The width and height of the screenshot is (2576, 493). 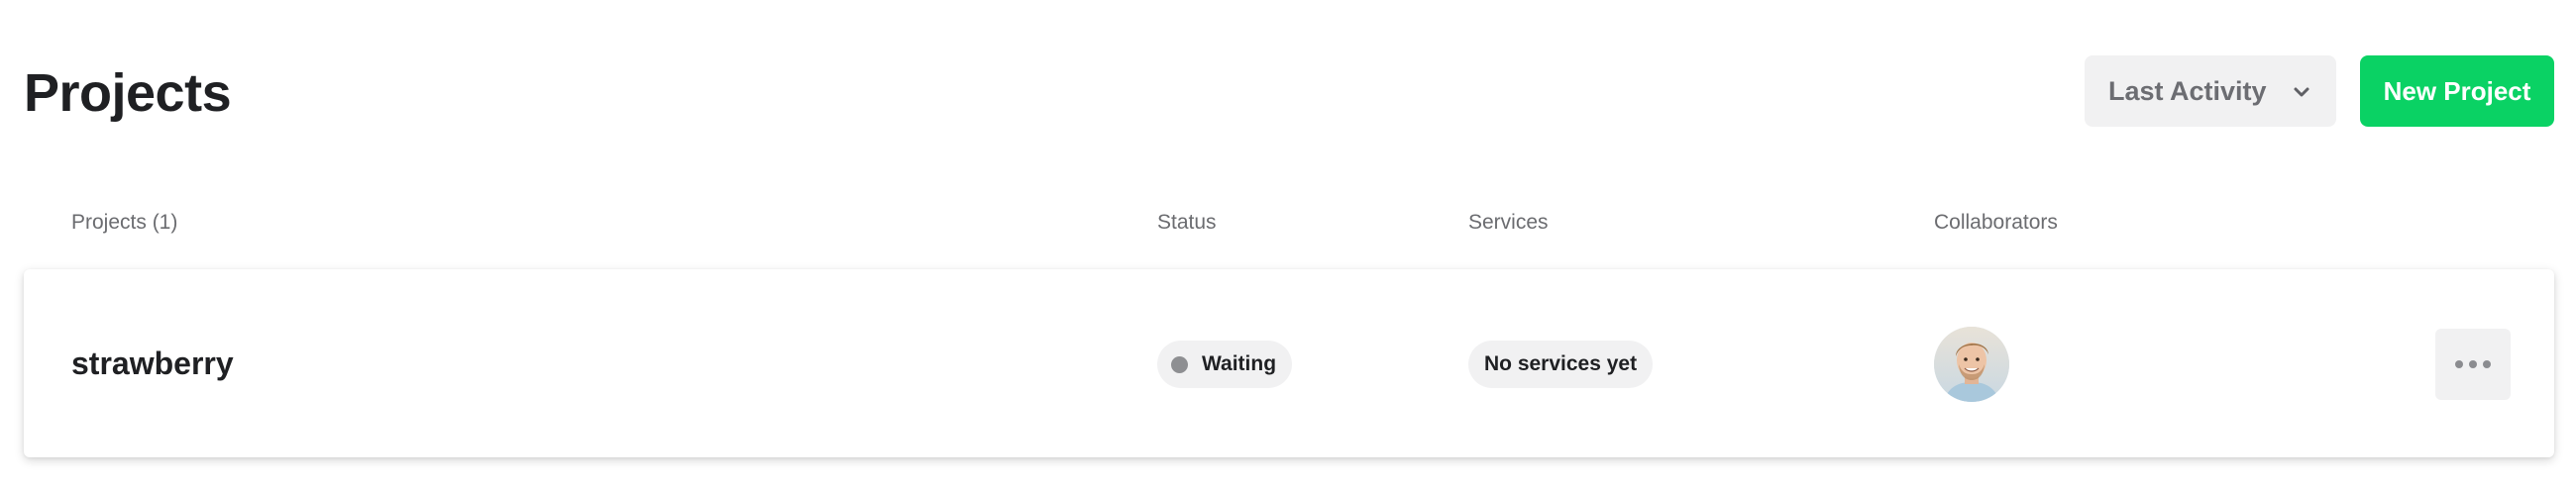 I want to click on status-label: Waiting, so click(x=1239, y=363).